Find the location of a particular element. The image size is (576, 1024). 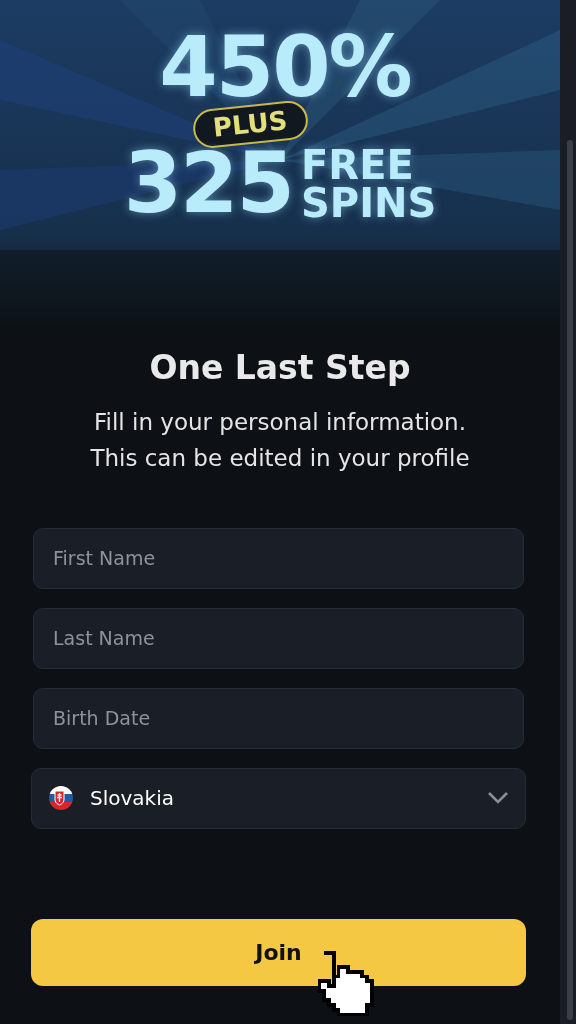

input-field: First Name is located at coordinates (278, 558).